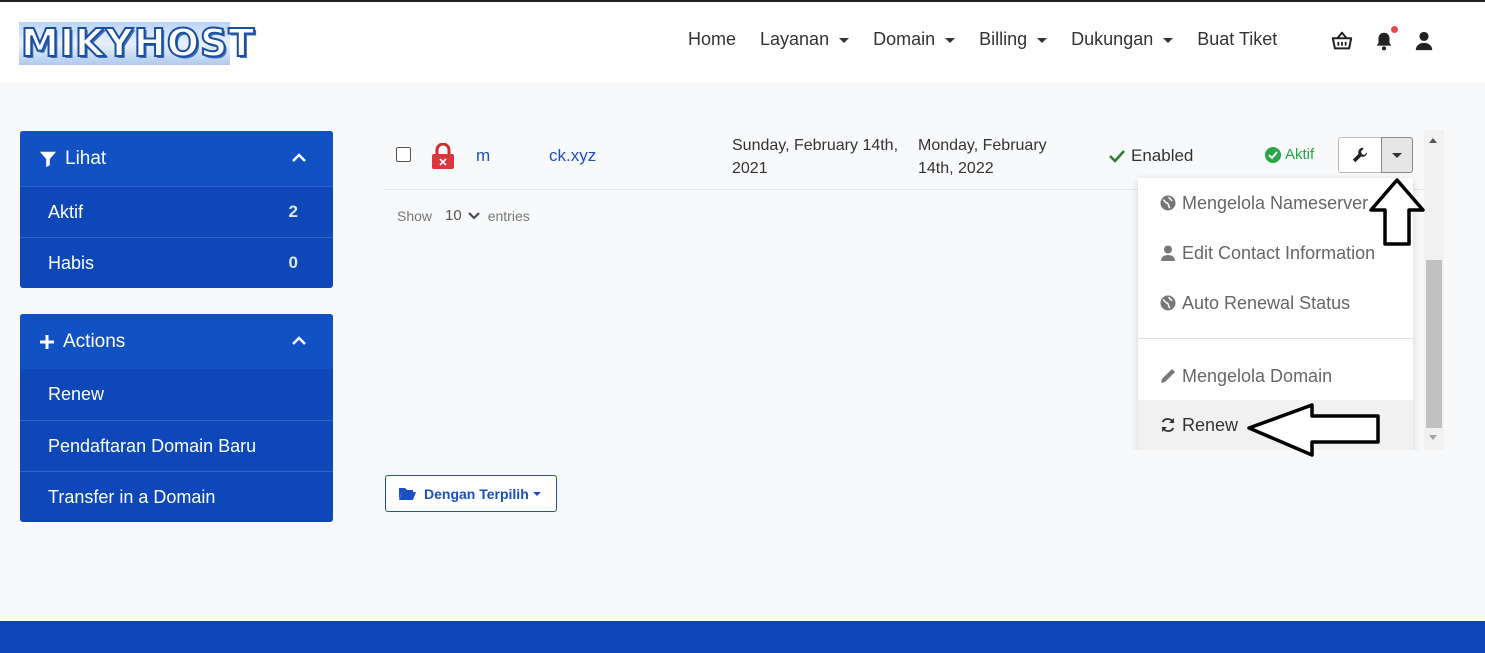  What do you see at coordinates (1275, 338) in the screenshot?
I see `menu-divider` at bounding box center [1275, 338].